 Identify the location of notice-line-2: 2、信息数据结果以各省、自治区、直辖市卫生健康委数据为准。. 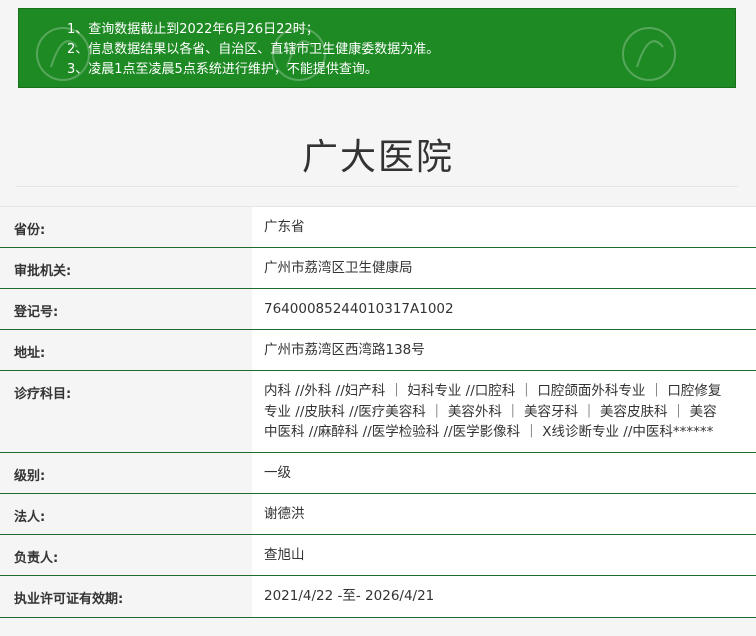
(253, 49).